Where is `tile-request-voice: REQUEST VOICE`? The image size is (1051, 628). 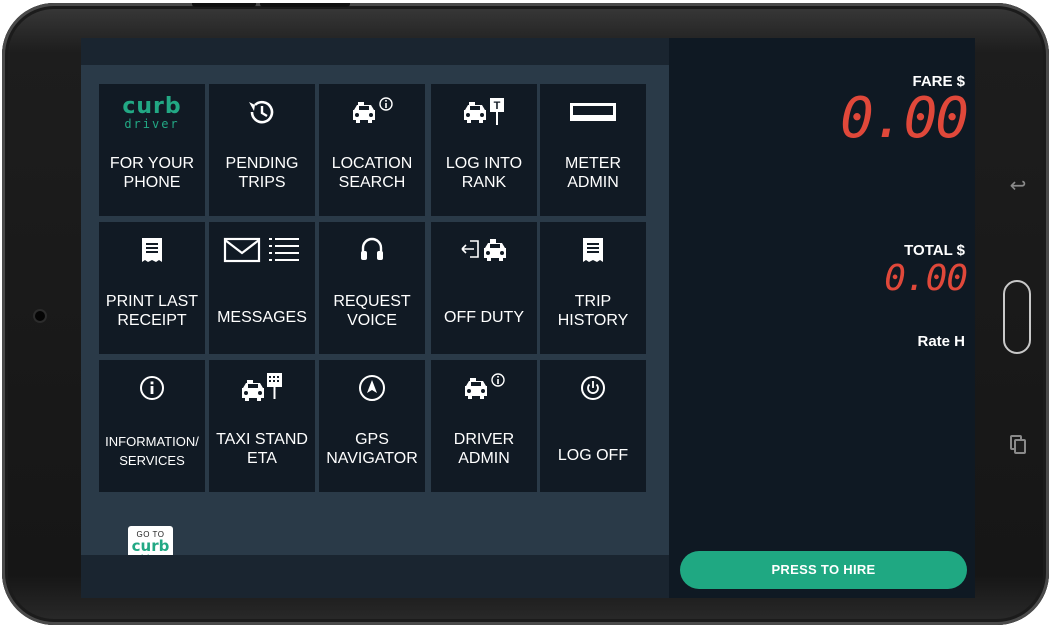 tile-request-voice: REQUEST VOICE is located at coordinates (372, 288).